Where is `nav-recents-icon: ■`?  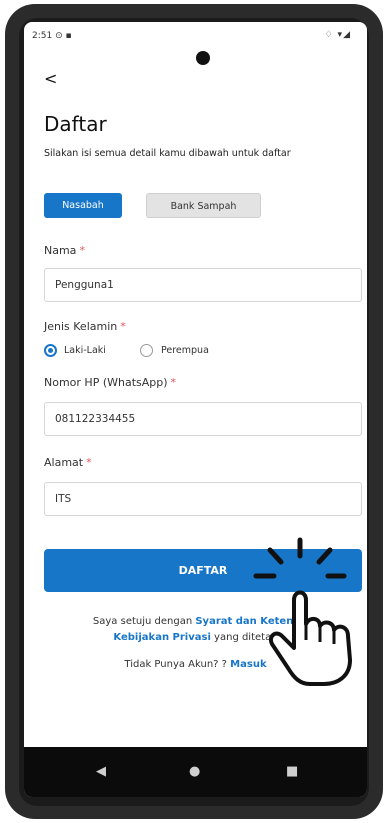 nav-recents-icon: ■ is located at coordinates (292, 772).